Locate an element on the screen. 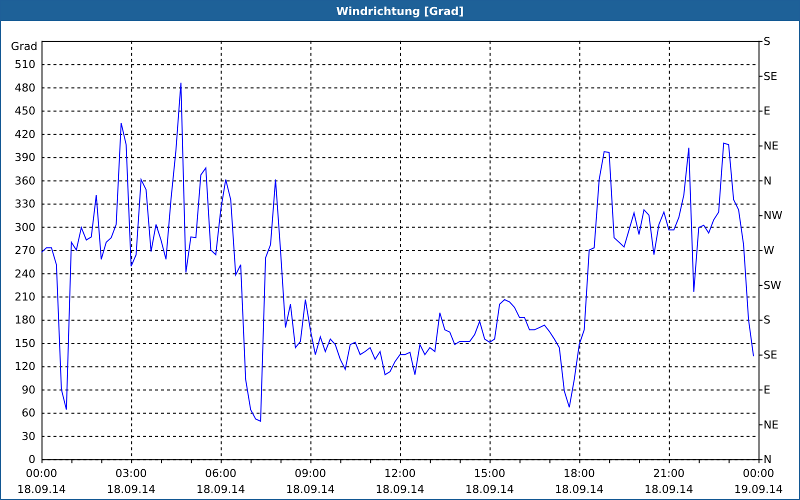  y-tick-label: 150 is located at coordinates (25, 343).